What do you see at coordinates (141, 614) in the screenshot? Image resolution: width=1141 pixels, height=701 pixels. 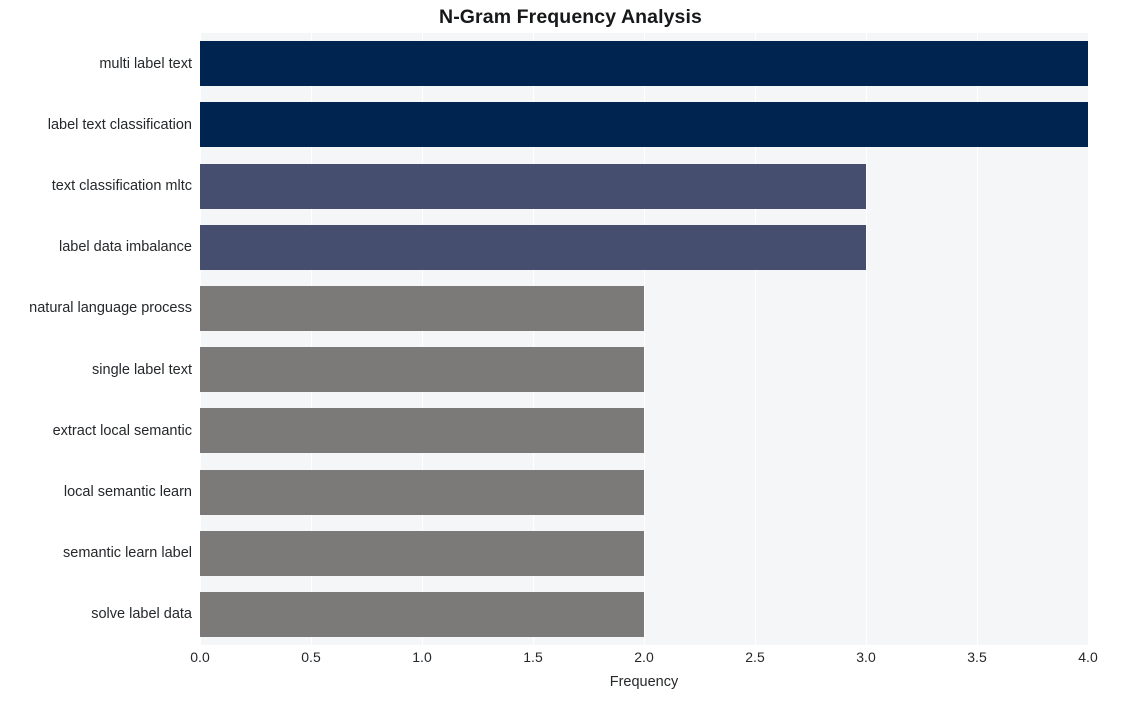 I see `y-axis-tick-label: solve label data` at bounding box center [141, 614].